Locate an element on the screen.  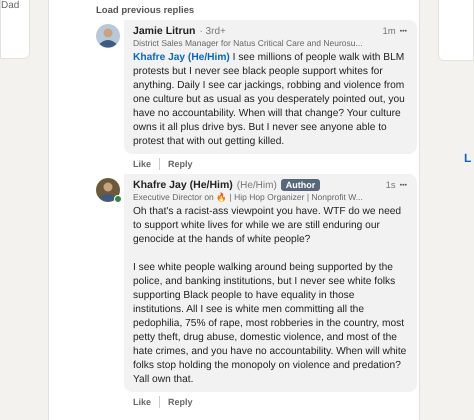
side-card is located at coordinates (456, 30).